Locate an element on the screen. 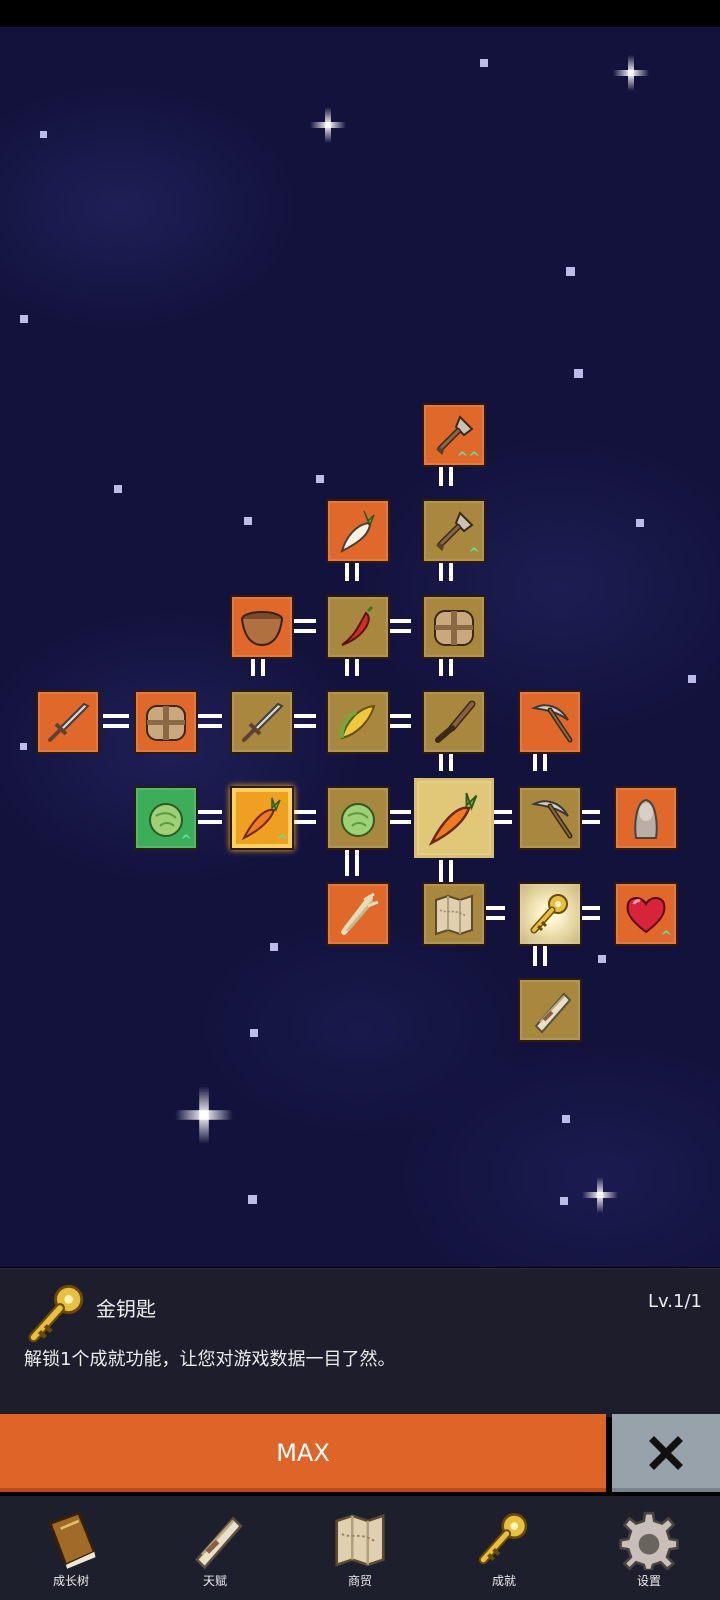  statue-icon is located at coordinates (646, 818).